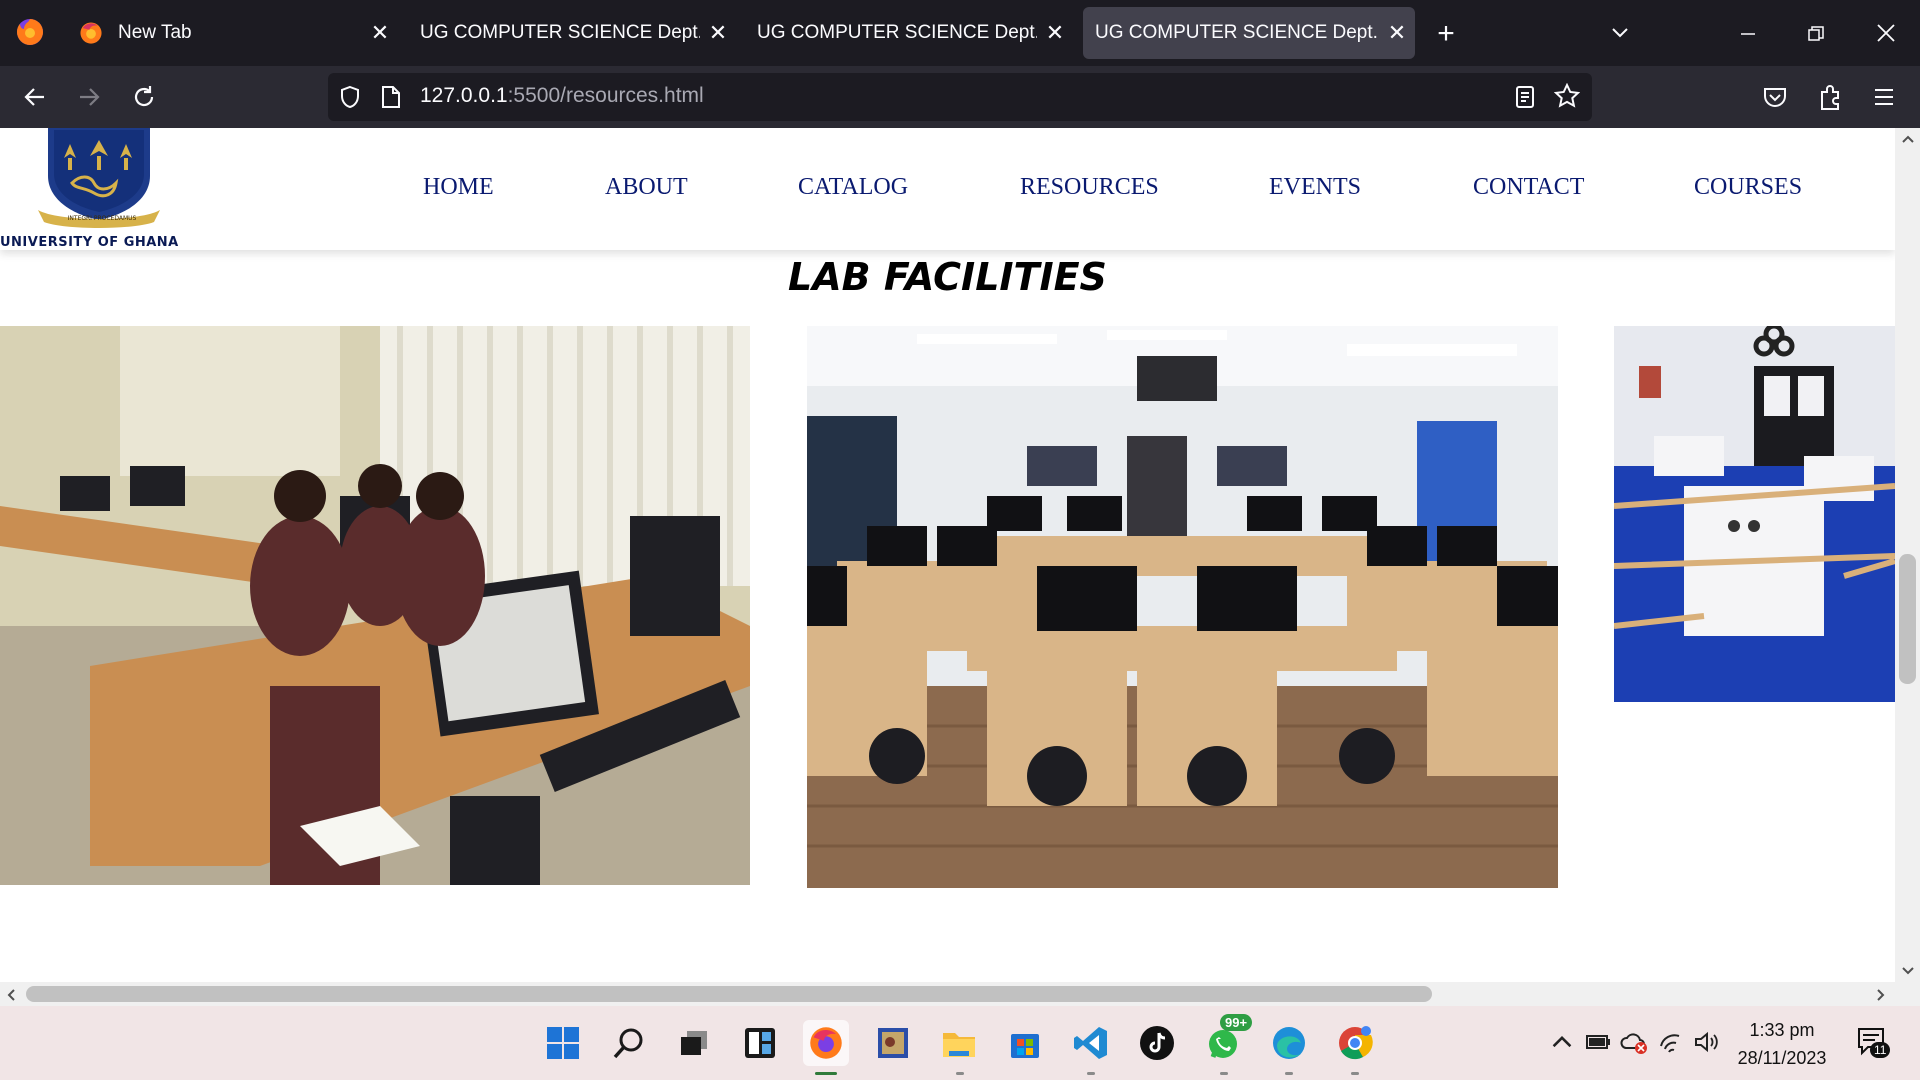  I want to click on nav-resources: RESOURCES, so click(1089, 187).